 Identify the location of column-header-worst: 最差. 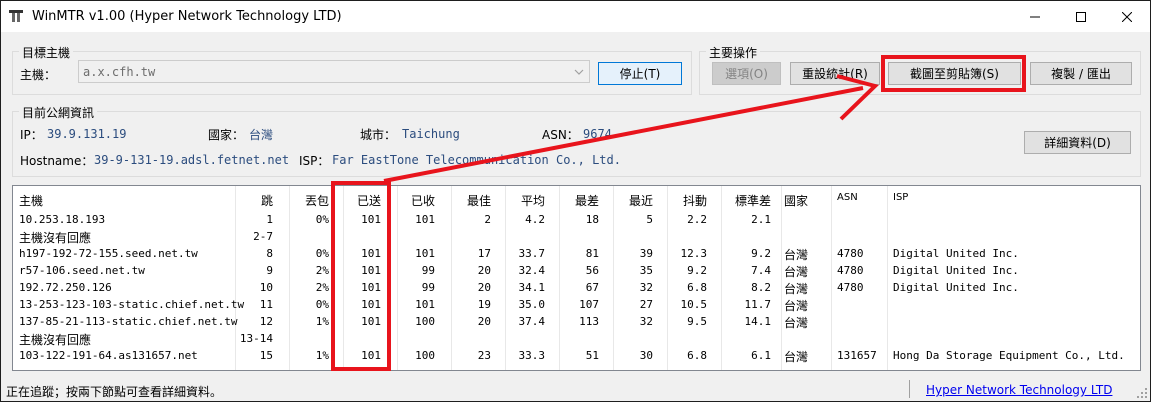
(579, 200).